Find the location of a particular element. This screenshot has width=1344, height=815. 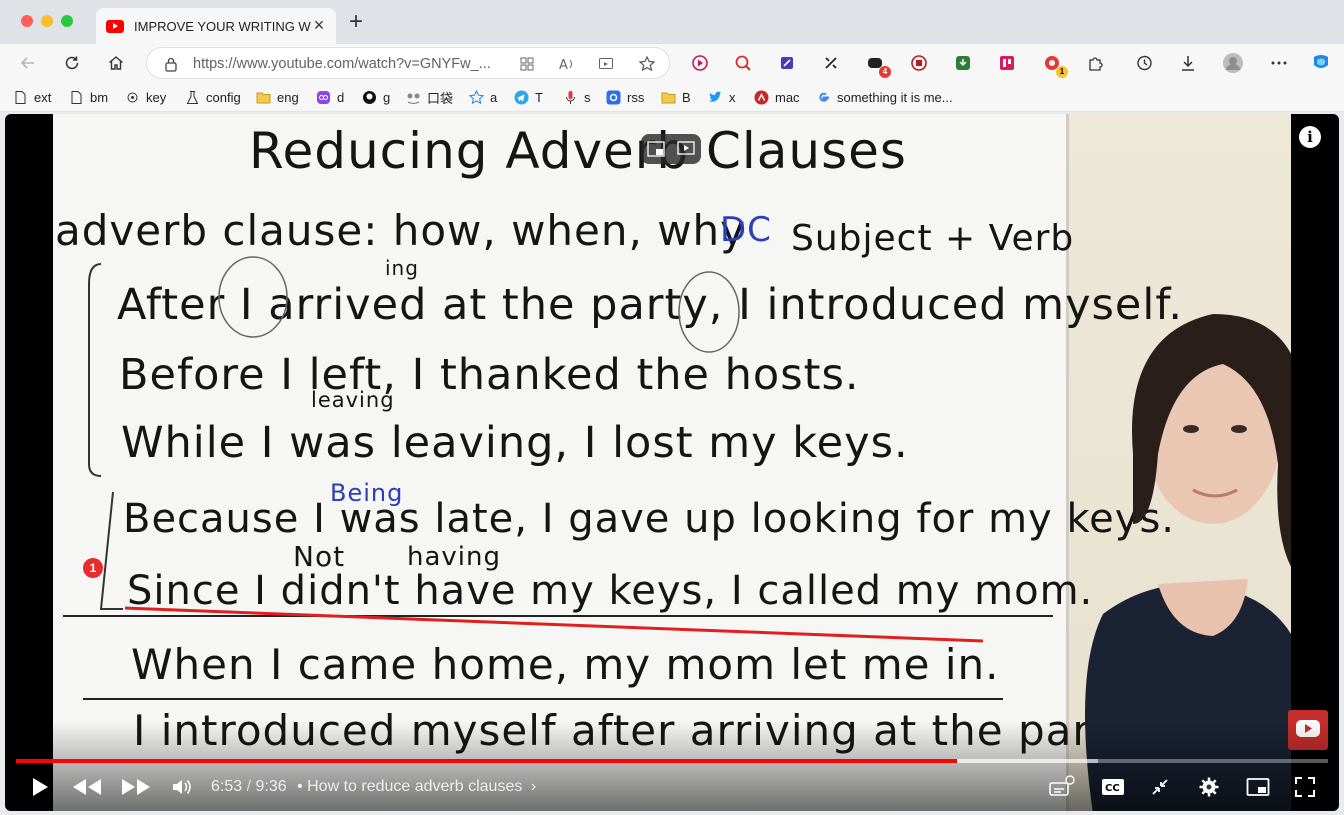

bookmark-label: x is located at coordinates (732, 97).